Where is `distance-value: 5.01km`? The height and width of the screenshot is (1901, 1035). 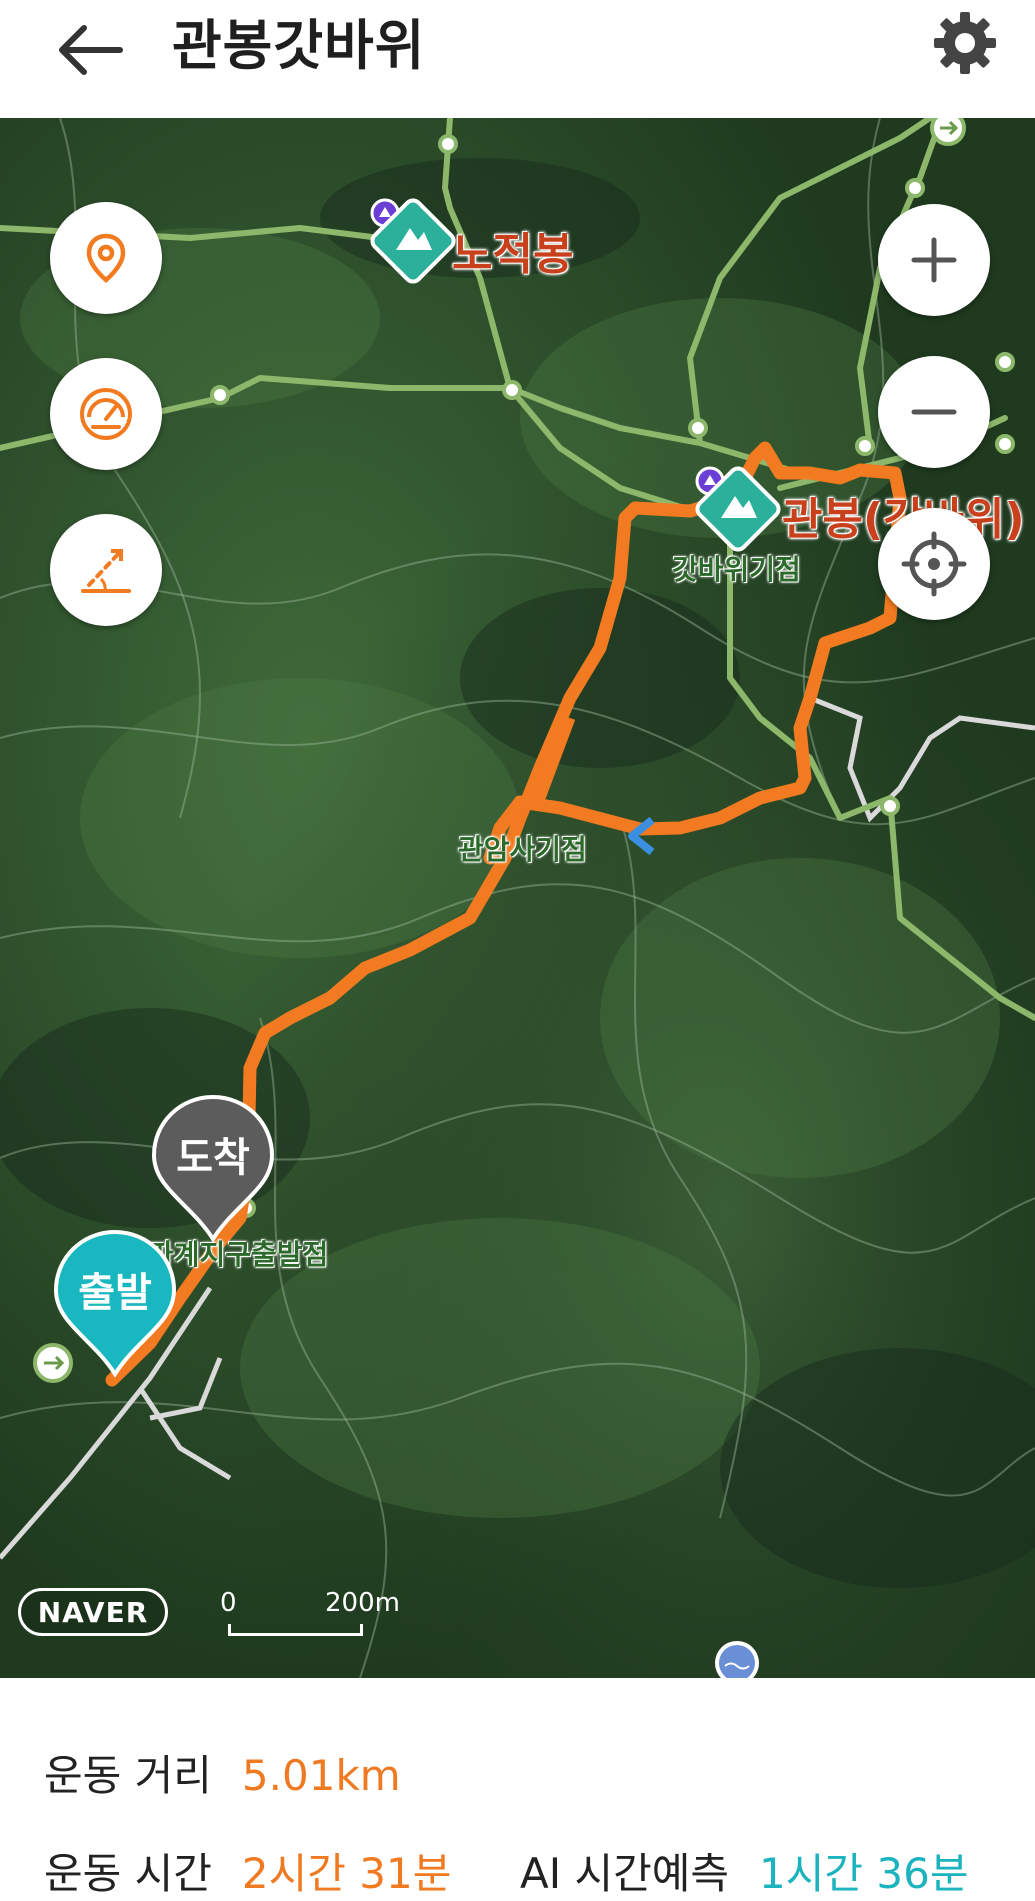 distance-value: 5.01km is located at coordinates (321, 1775).